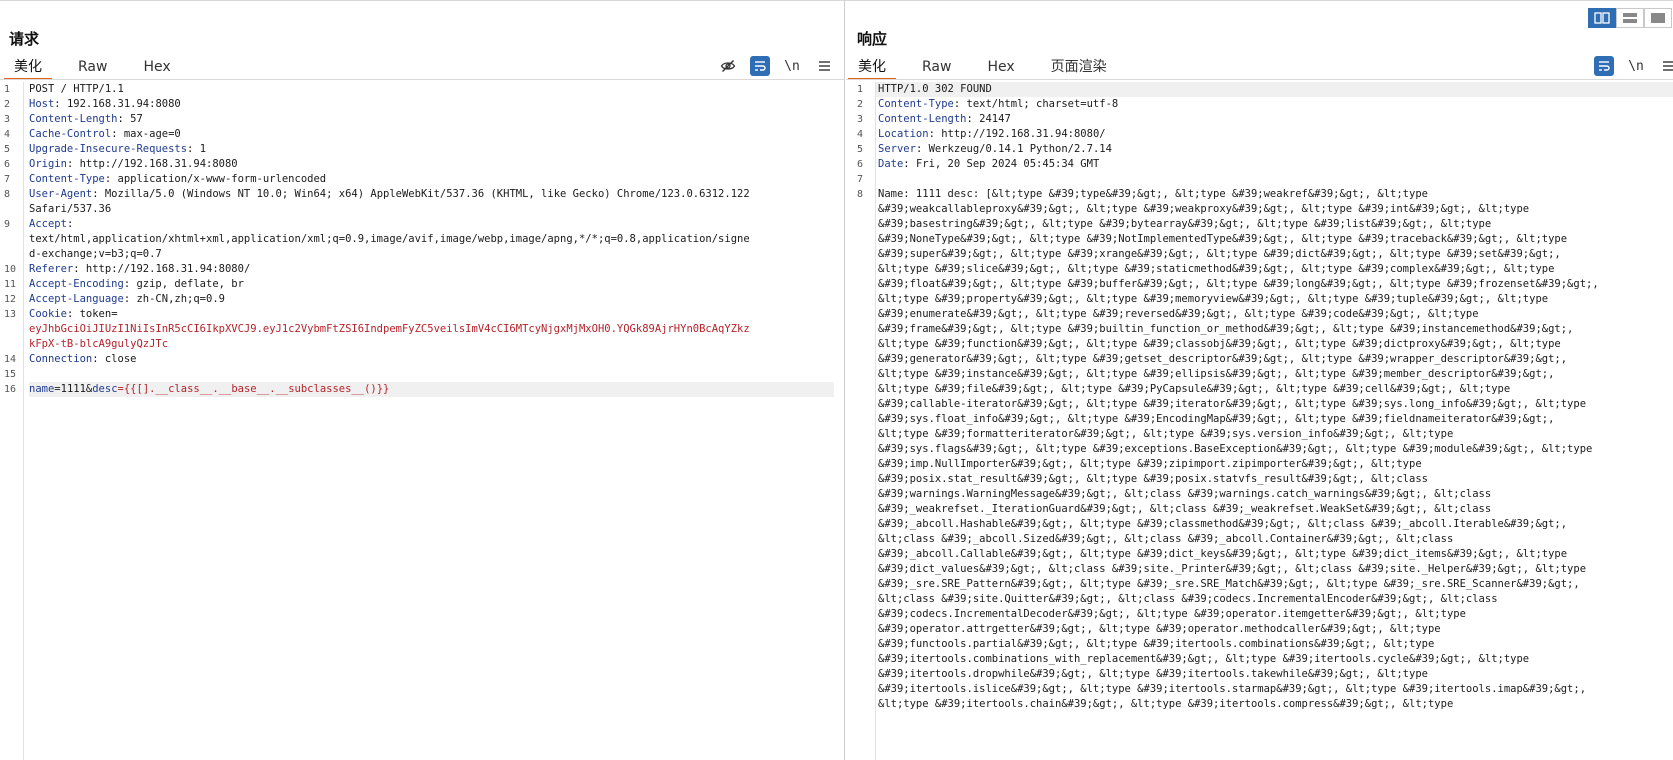 The height and width of the screenshot is (760, 1673). I want to click on code-line: Server: Werkzeug/0.14.1 Python/2.7.14, so click(1274, 149).